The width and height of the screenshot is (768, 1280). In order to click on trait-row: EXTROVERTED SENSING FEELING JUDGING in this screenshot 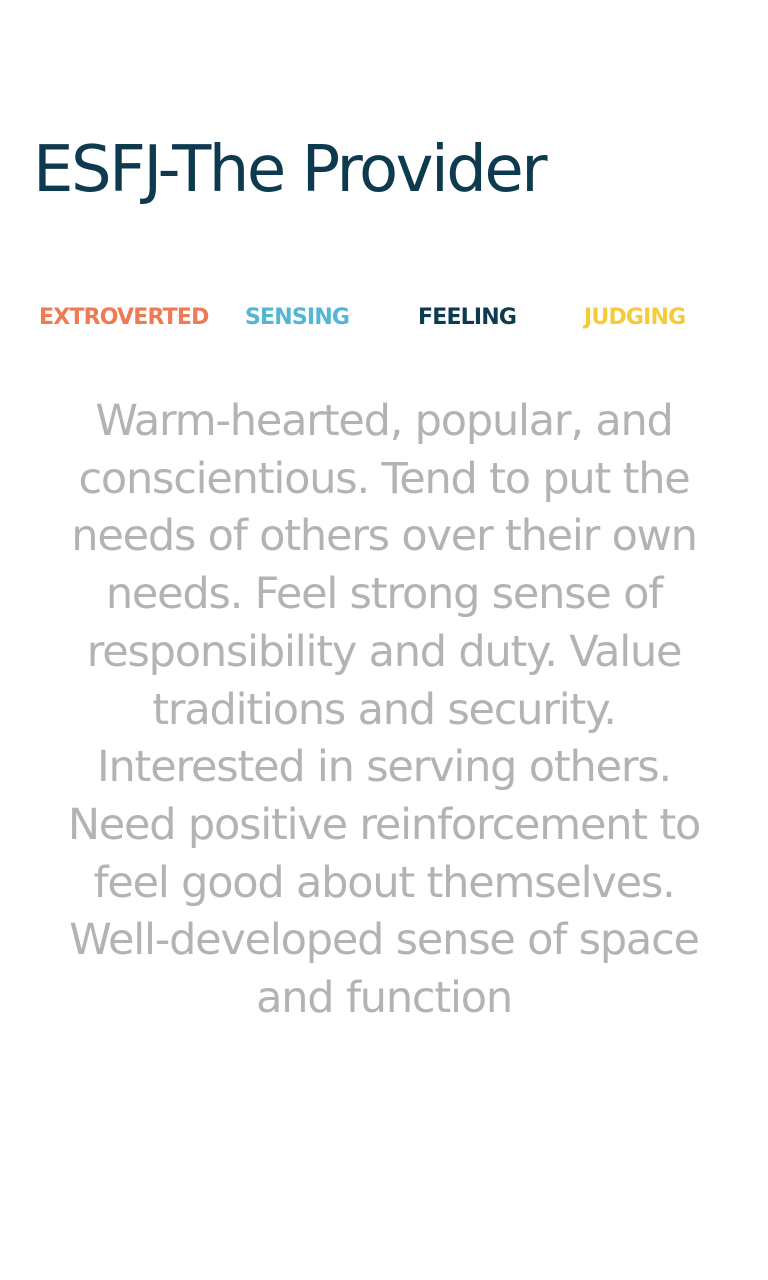, I will do `click(384, 318)`.